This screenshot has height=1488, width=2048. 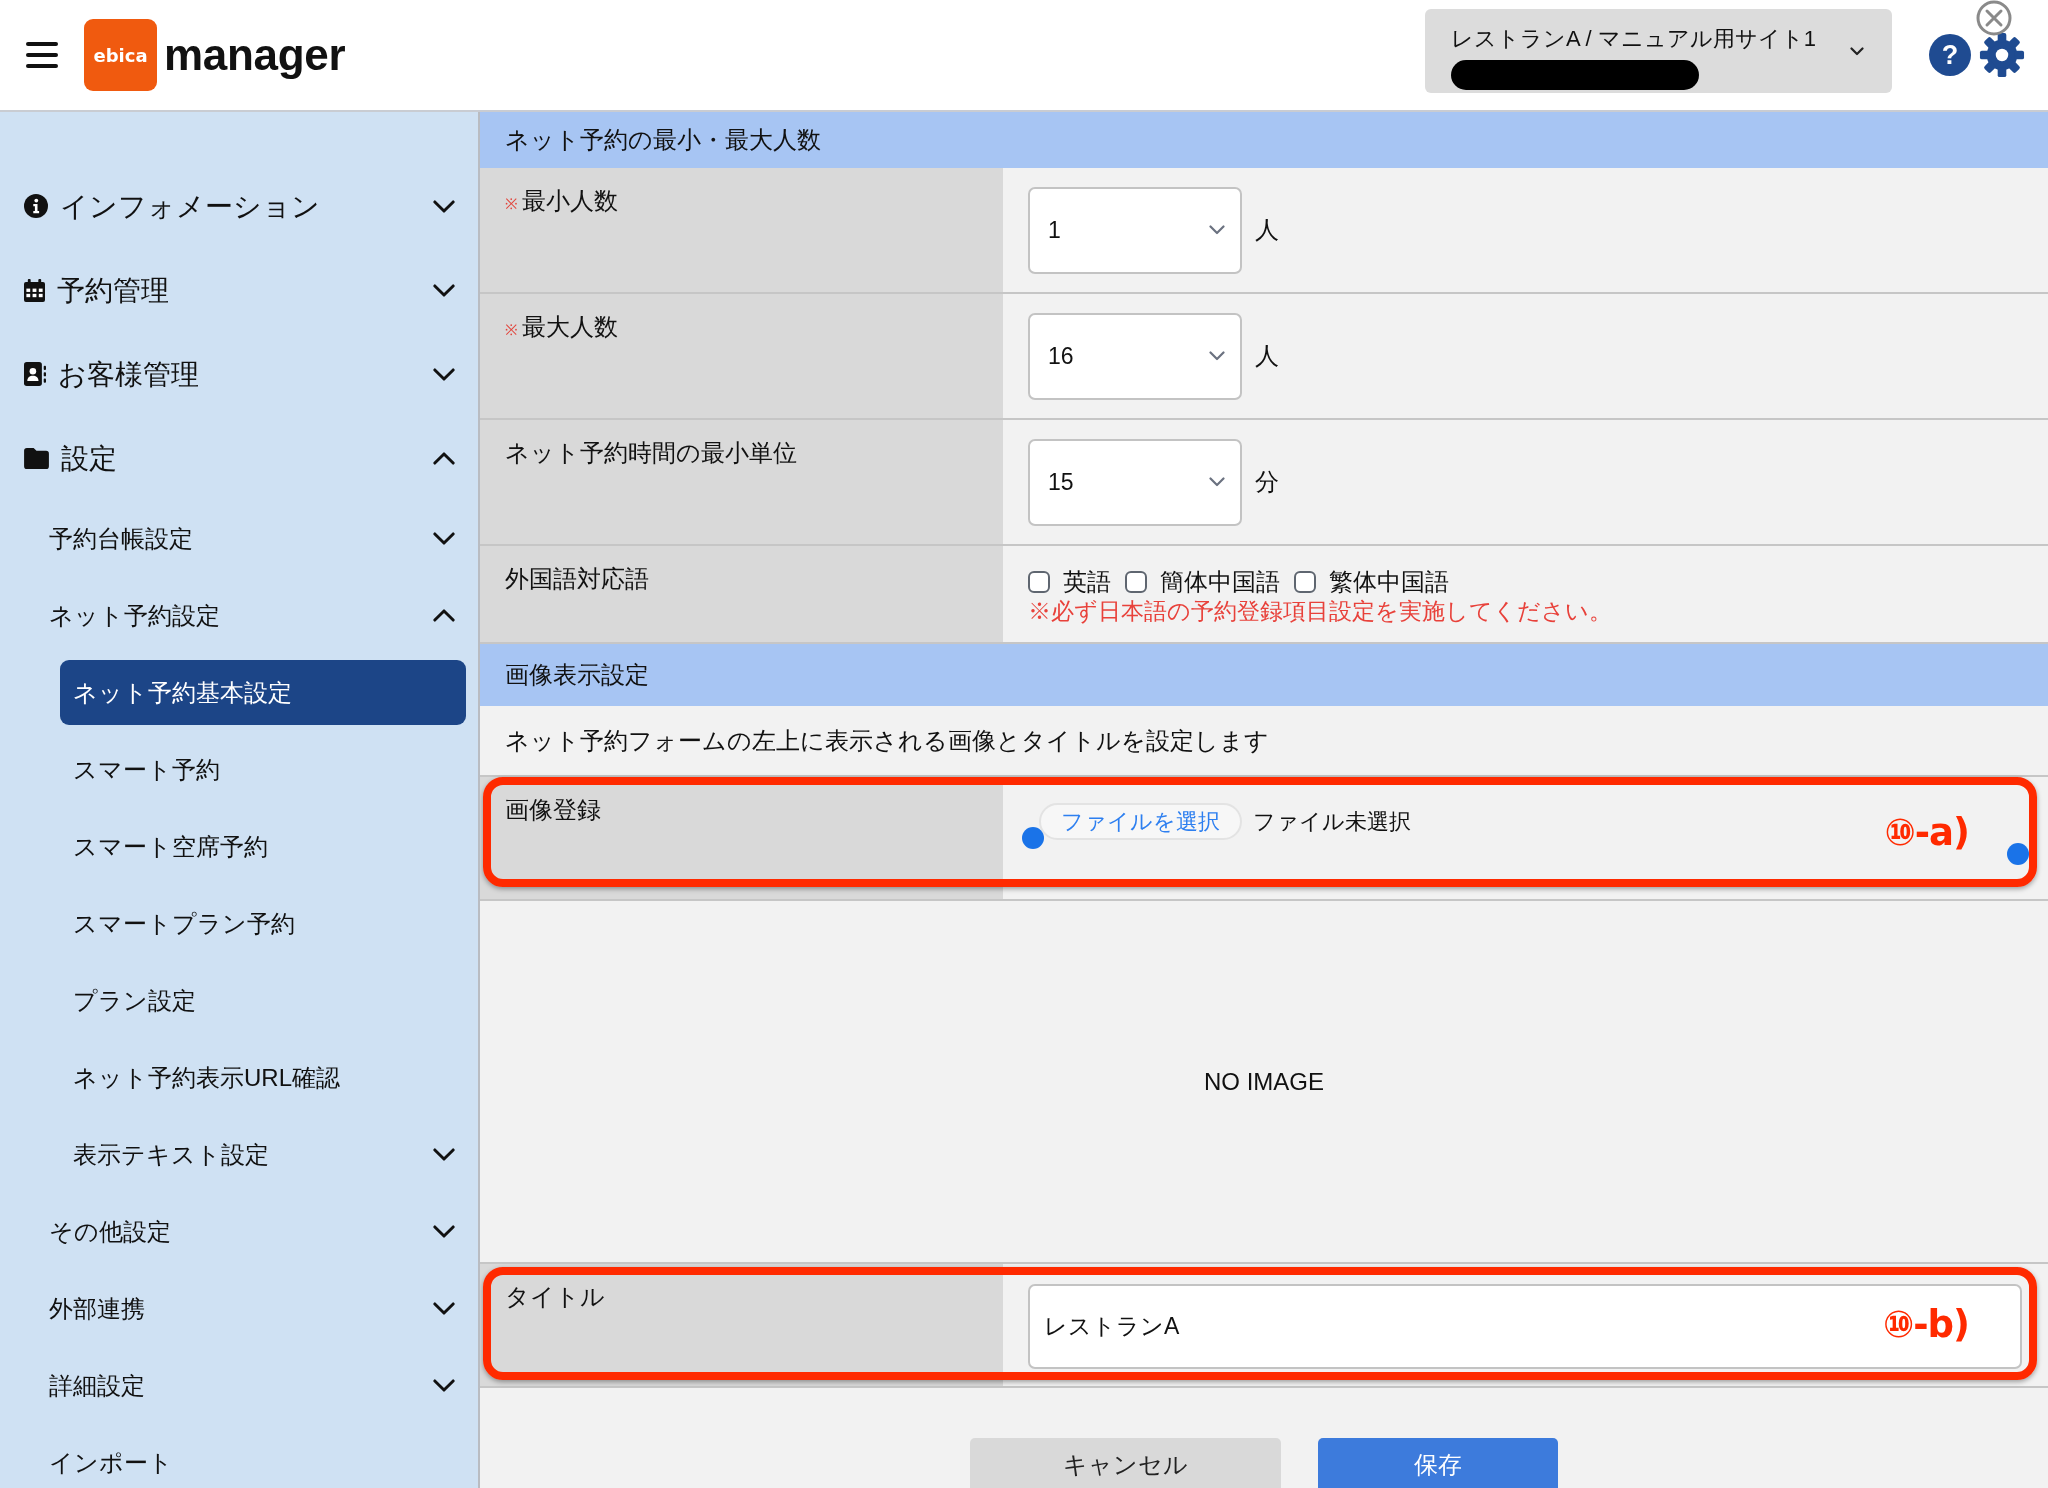 I want to click on nav-item: ネット予約表示URL確認, so click(x=206, y=1077).